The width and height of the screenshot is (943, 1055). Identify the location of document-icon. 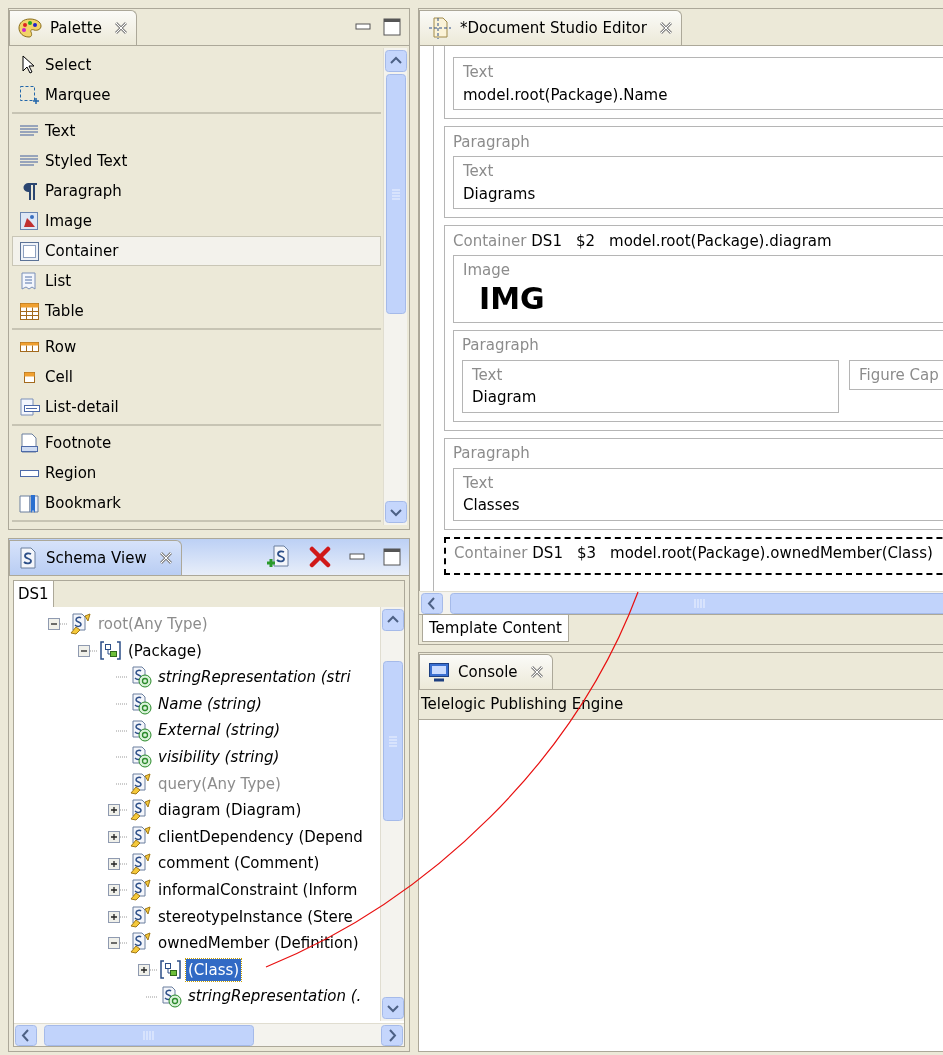
(440, 28).